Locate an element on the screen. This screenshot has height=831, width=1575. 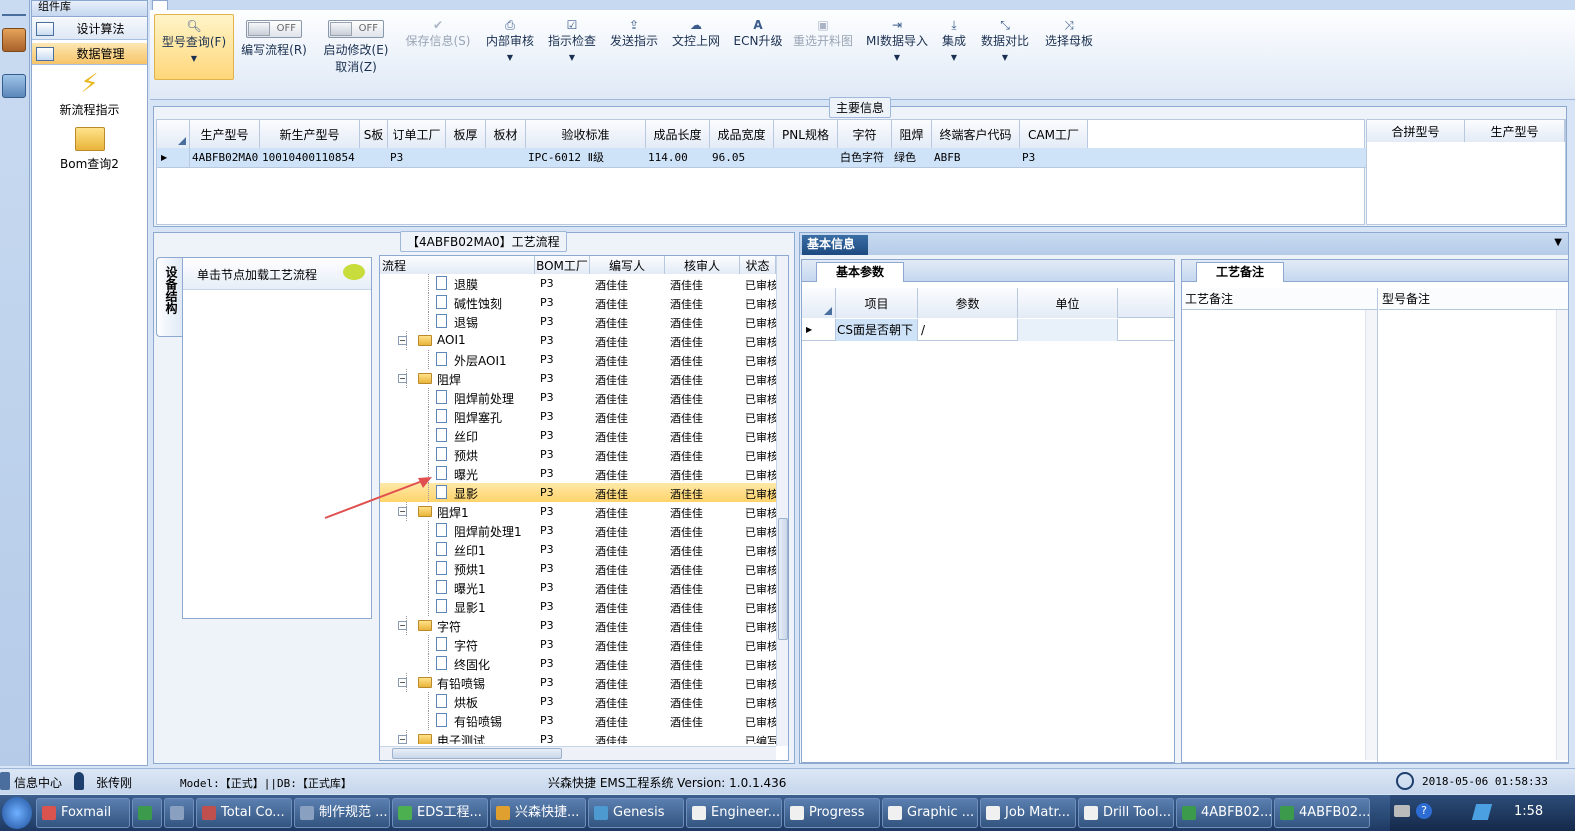
write-process-switch: OFF is located at coordinates (274, 29).